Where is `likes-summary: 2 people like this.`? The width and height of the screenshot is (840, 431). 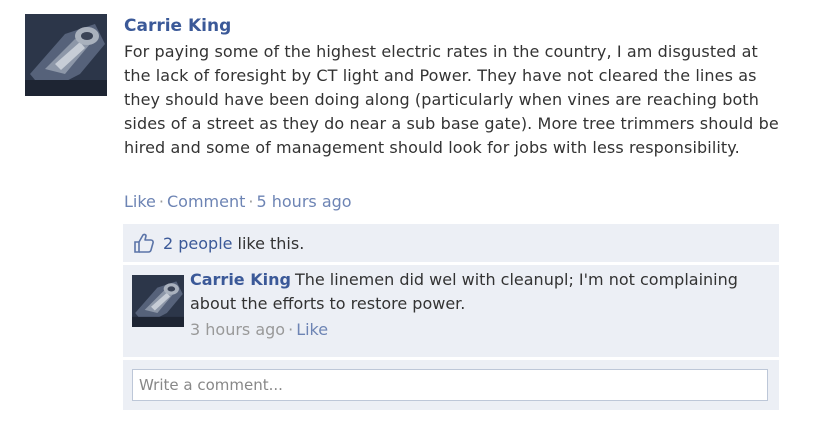
likes-summary: 2 people like this. is located at coordinates (451, 243).